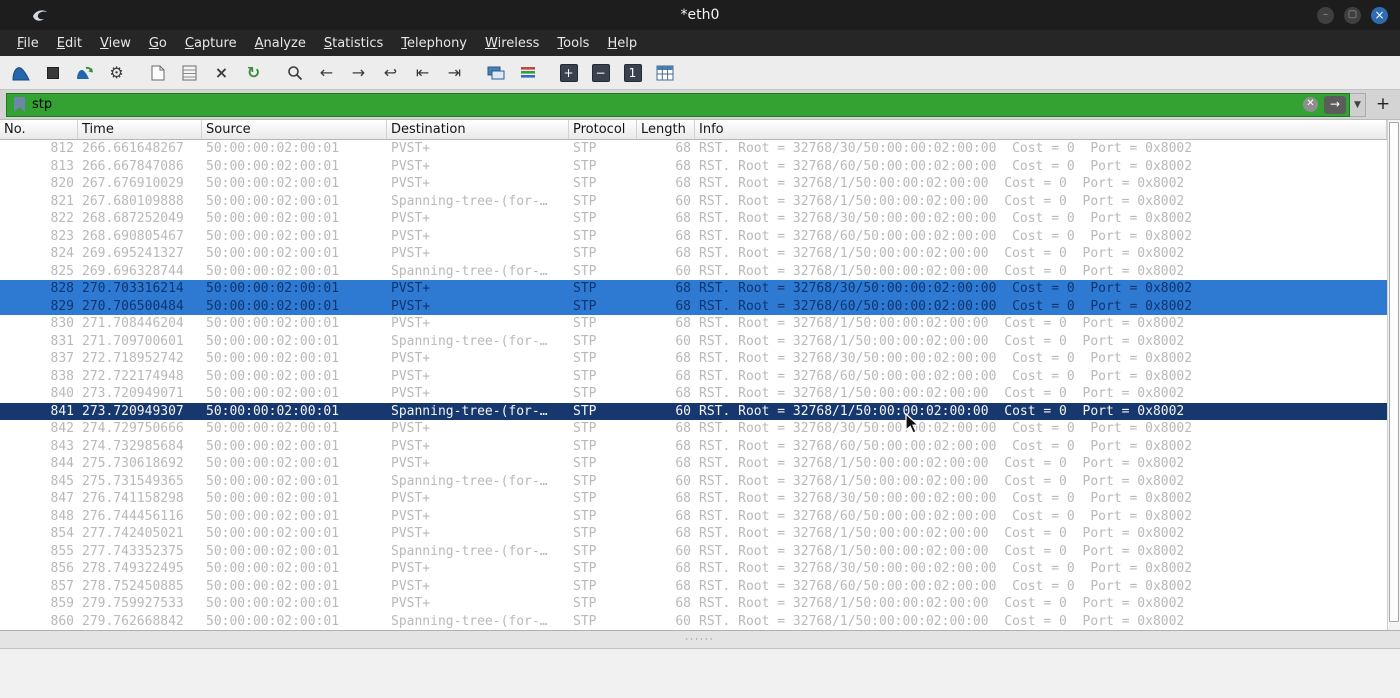 Image resolution: width=1400 pixels, height=698 pixels. Describe the element at coordinates (353, 43) in the screenshot. I see `menu-item: Statistics` at that location.